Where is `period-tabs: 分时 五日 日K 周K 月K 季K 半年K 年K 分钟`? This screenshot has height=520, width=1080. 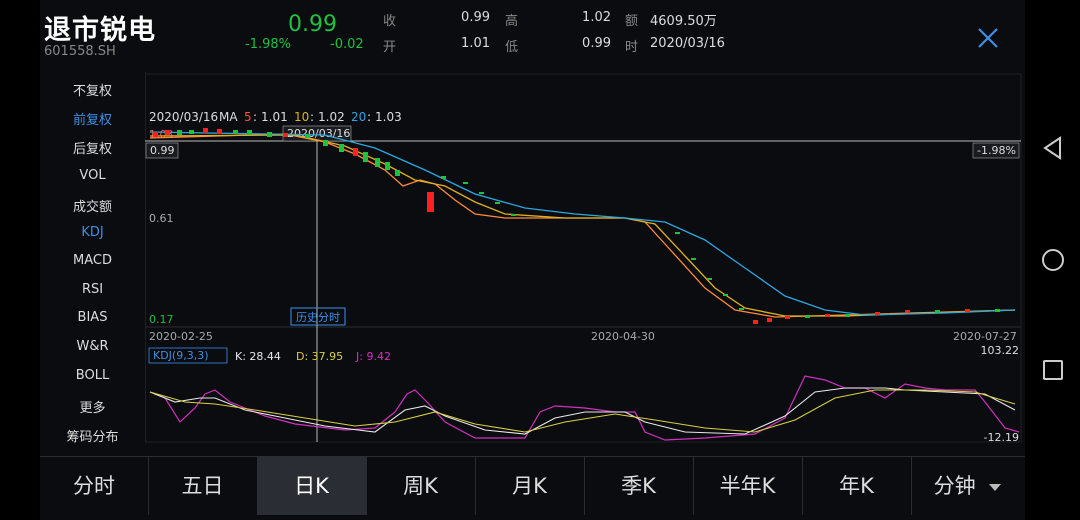
period-tabs: 分时 五日 日K 周K 月K 季K 半年K 年K 分钟 is located at coordinates (532, 485).